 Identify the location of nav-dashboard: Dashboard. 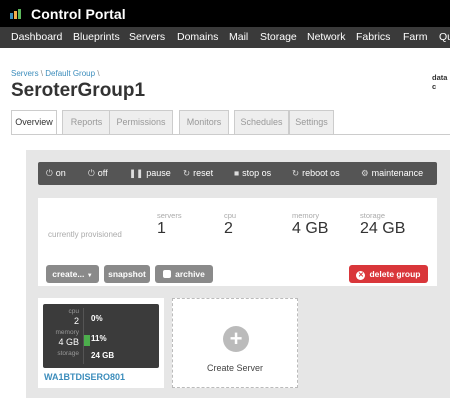
(36, 37).